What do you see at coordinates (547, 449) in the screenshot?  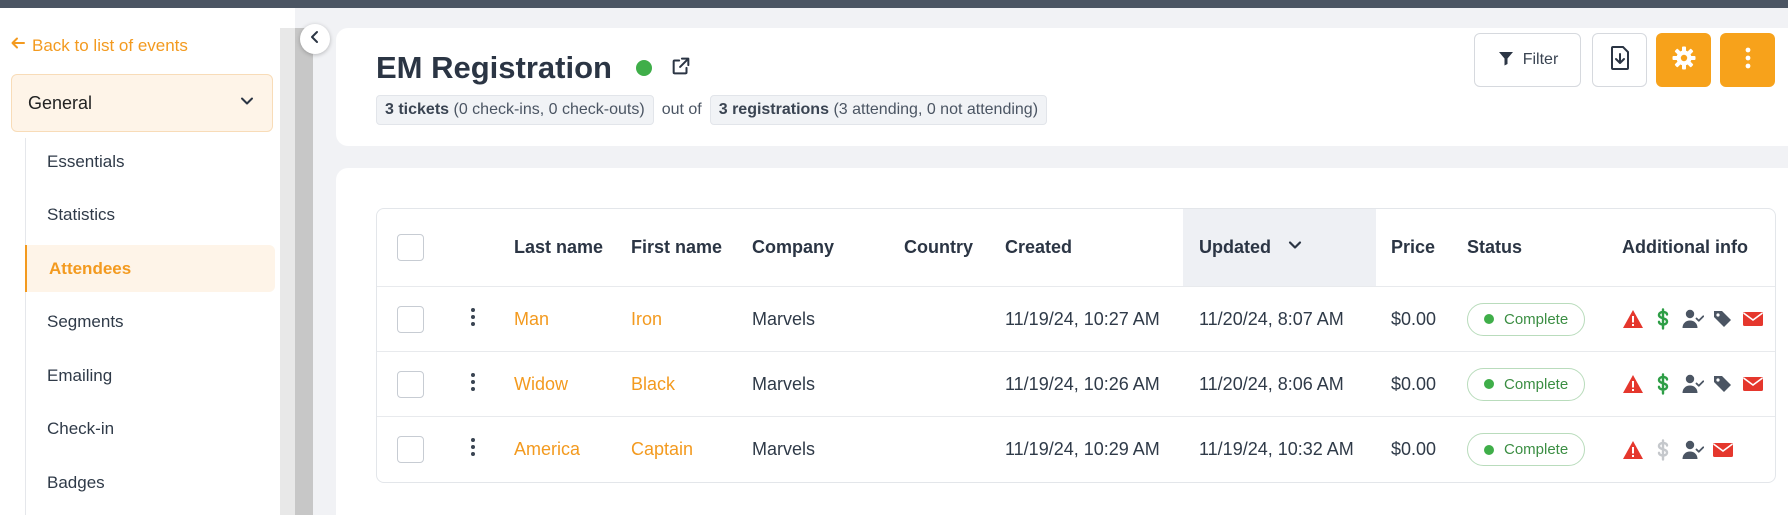 I see `last-name-link: America` at bounding box center [547, 449].